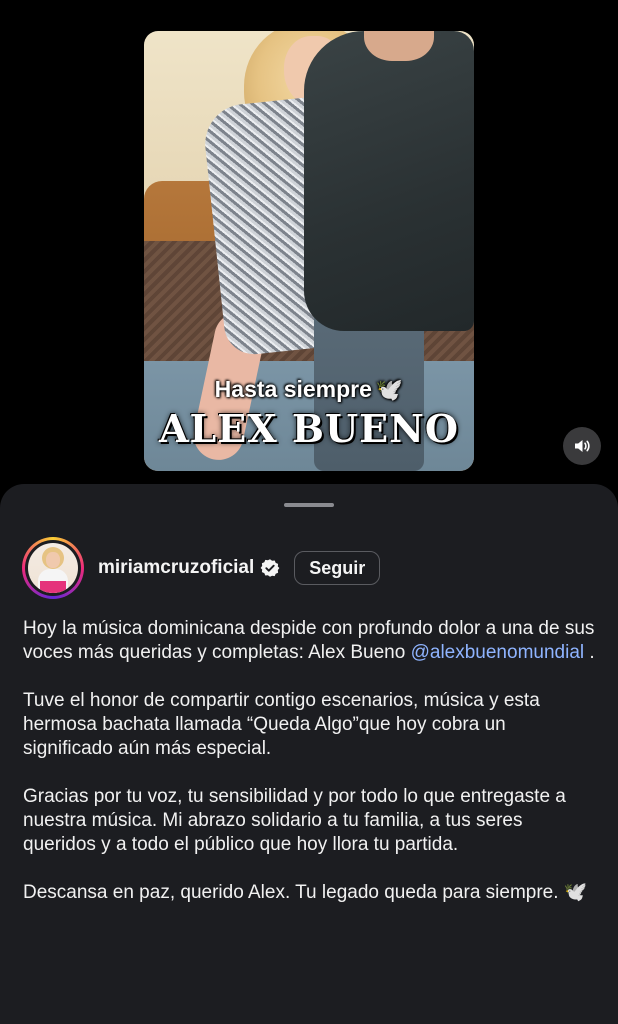  I want to click on caption-p1-end: ., so click(592, 652).